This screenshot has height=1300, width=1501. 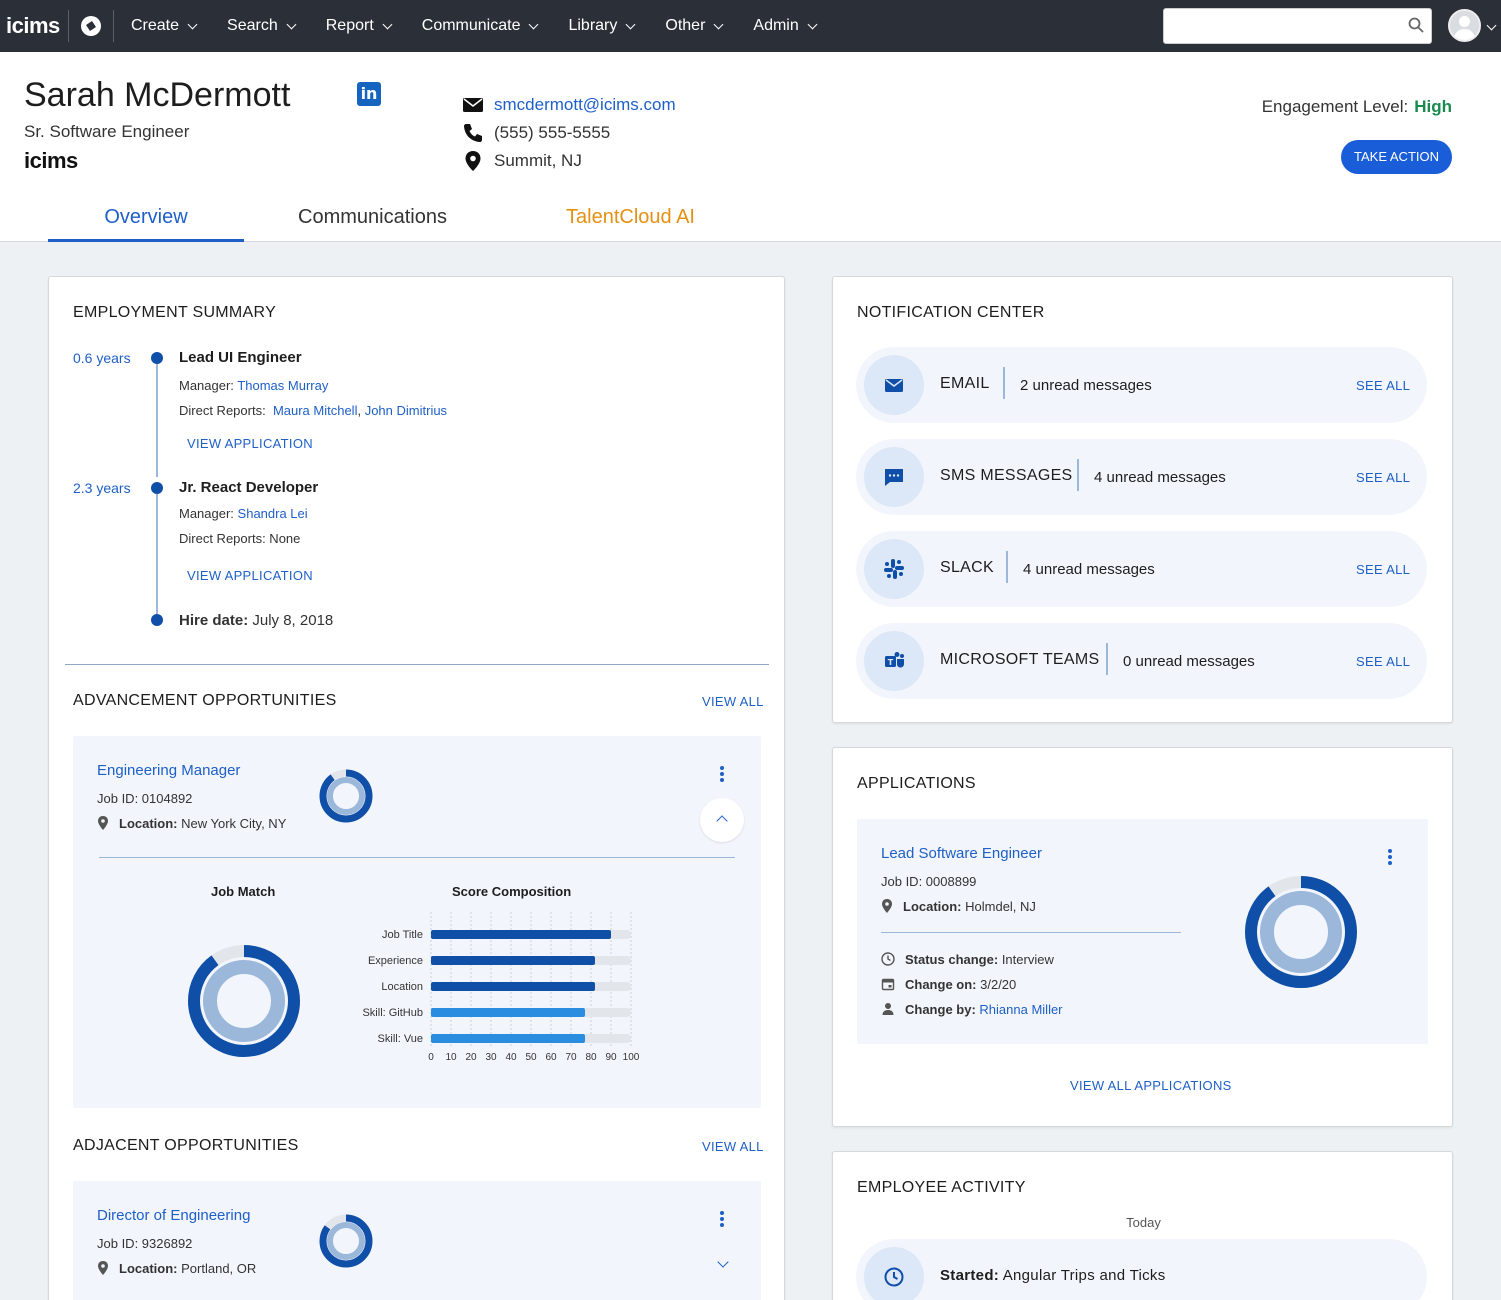 What do you see at coordinates (694, 26) in the screenshot?
I see `nav-other: Other` at bounding box center [694, 26].